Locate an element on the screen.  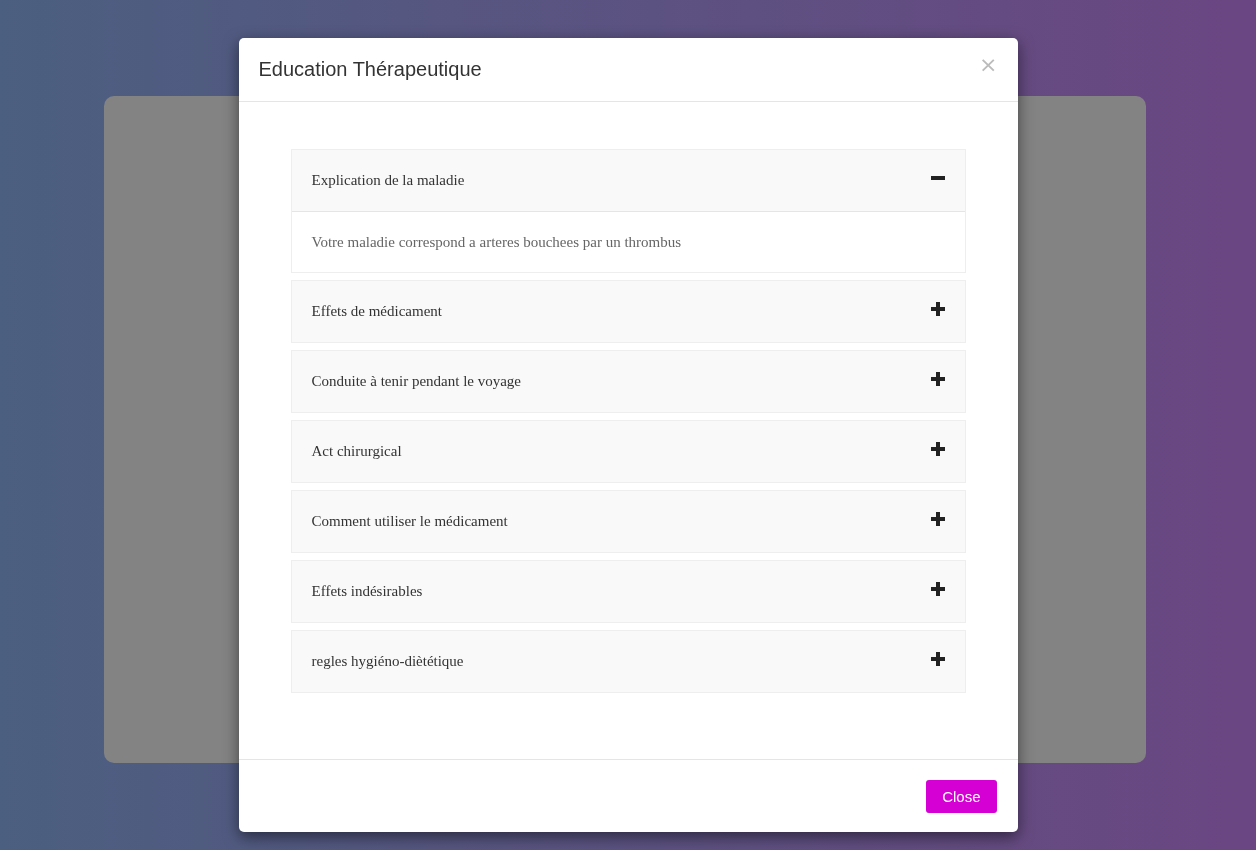
accordion-header: Comment utiliser le médicament is located at coordinates (628, 521).